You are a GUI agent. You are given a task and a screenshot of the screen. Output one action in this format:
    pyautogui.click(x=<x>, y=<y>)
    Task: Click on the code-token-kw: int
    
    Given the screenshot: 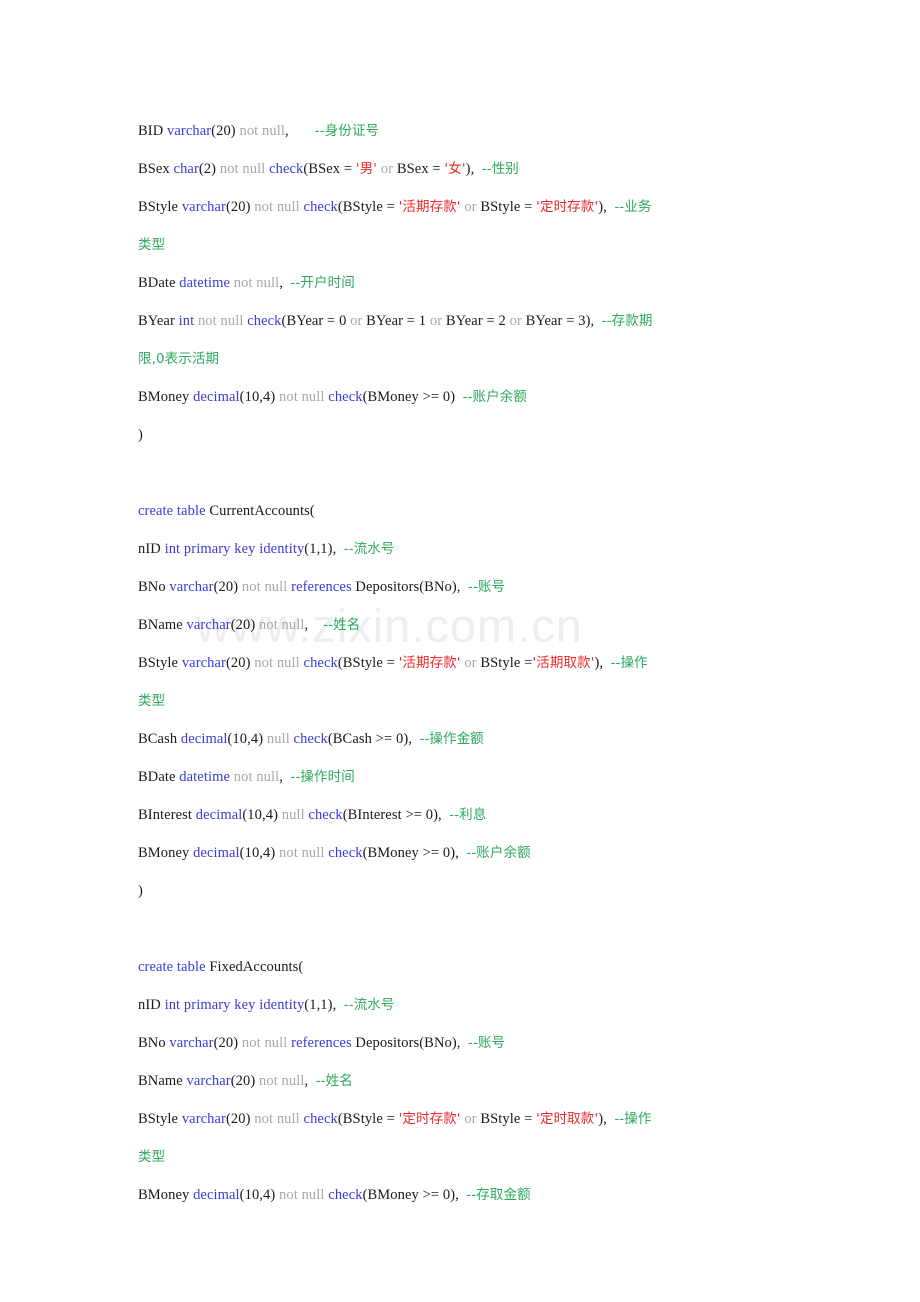 What is the action you would take?
    pyautogui.click(x=186, y=321)
    